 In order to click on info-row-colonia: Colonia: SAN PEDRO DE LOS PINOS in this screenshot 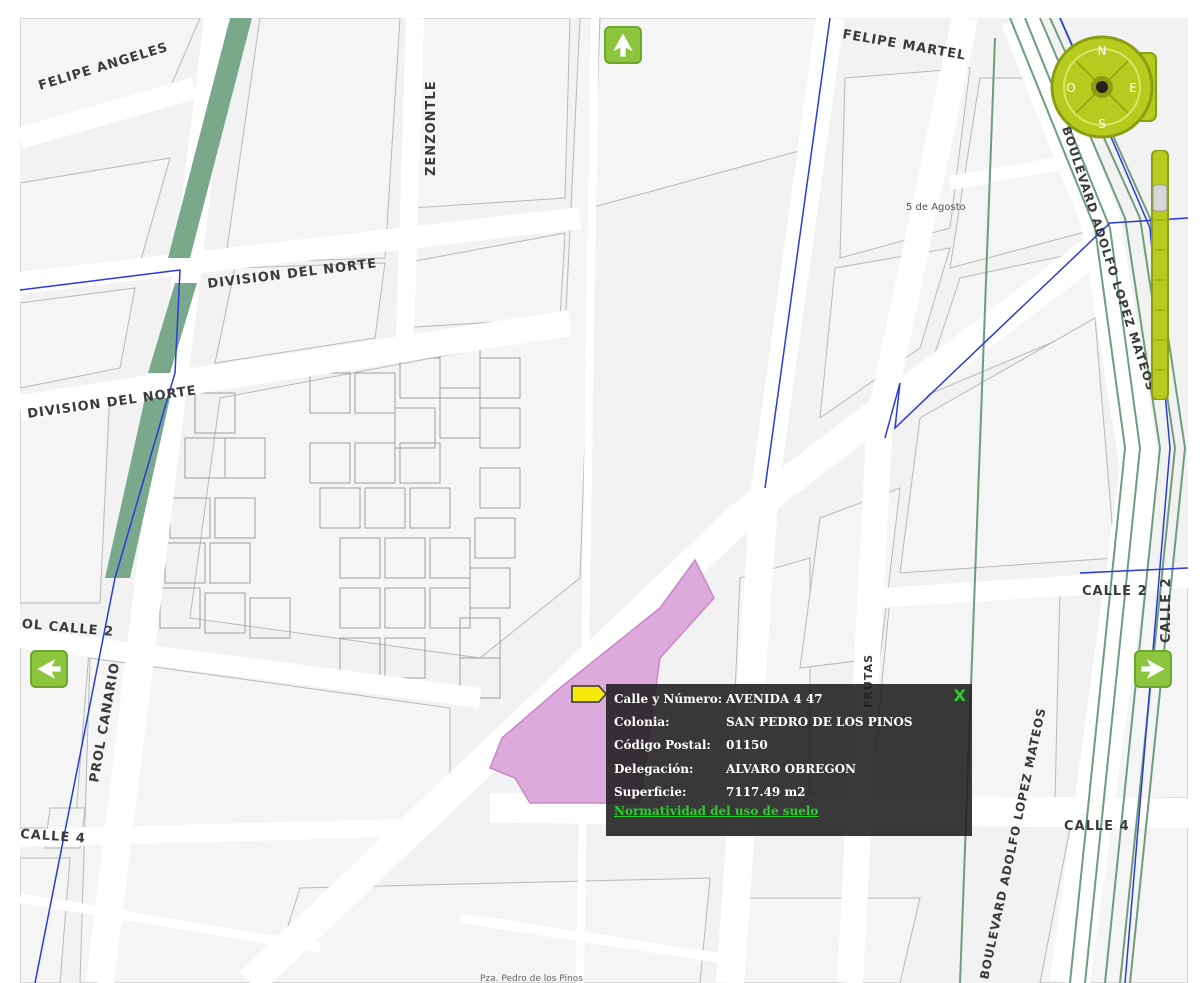, I will do `click(763, 722)`.